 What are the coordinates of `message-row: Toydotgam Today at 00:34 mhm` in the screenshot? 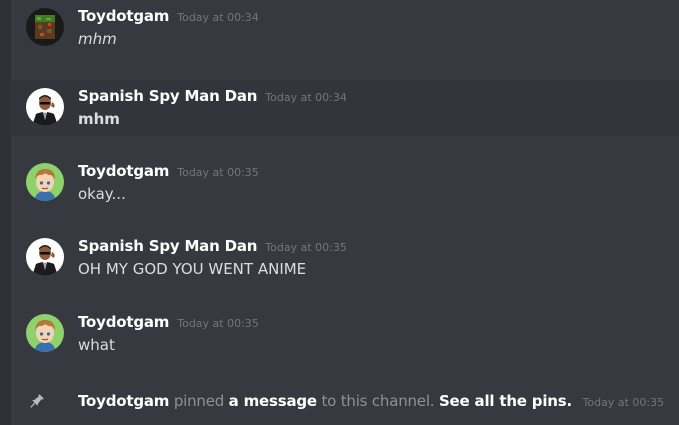 It's located at (345, 28).